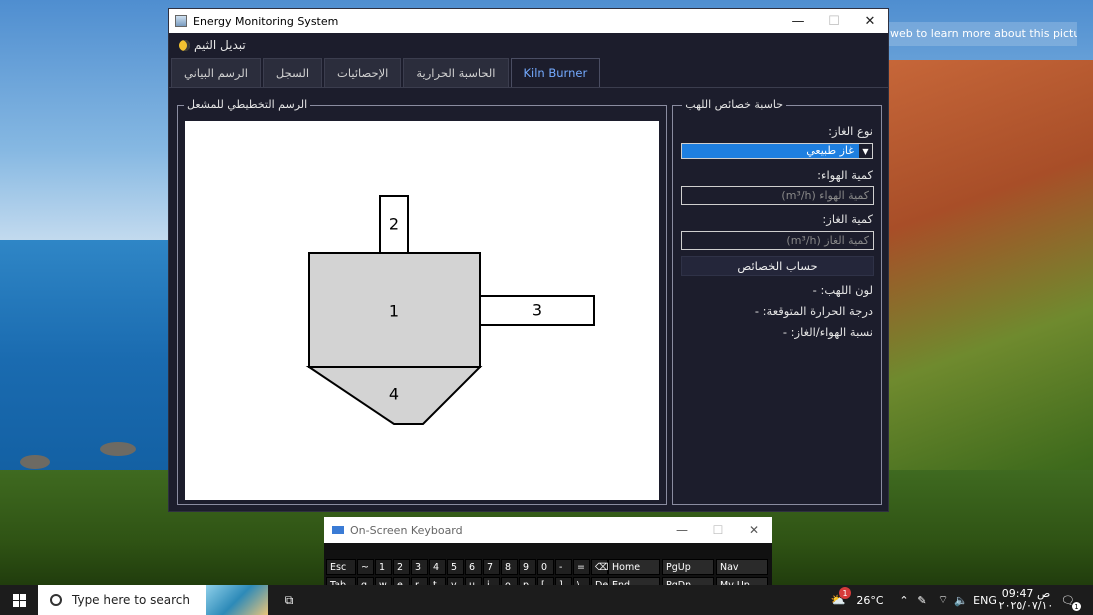 This screenshot has height=615, width=1093. I want to click on osk-key: 8, so click(509, 567).